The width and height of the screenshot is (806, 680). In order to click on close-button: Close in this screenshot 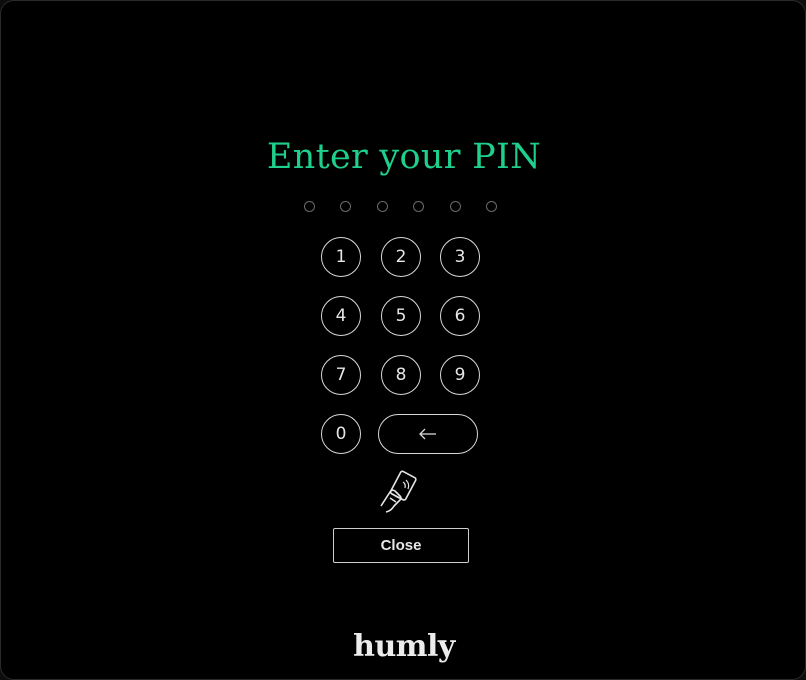, I will do `click(401, 545)`.